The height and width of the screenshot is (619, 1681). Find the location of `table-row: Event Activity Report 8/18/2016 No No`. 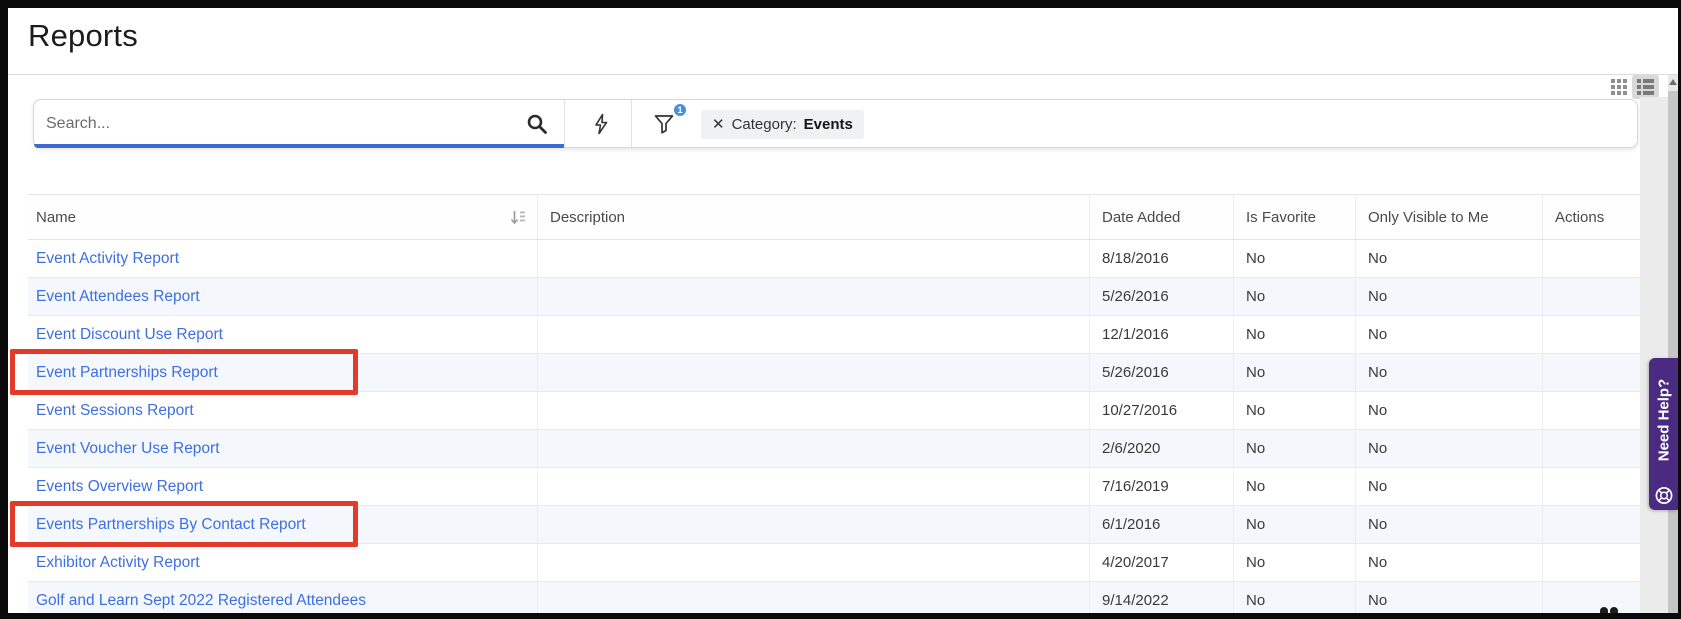

table-row: Event Activity Report 8/18/2016 No No is located at coordinates (835, 259).